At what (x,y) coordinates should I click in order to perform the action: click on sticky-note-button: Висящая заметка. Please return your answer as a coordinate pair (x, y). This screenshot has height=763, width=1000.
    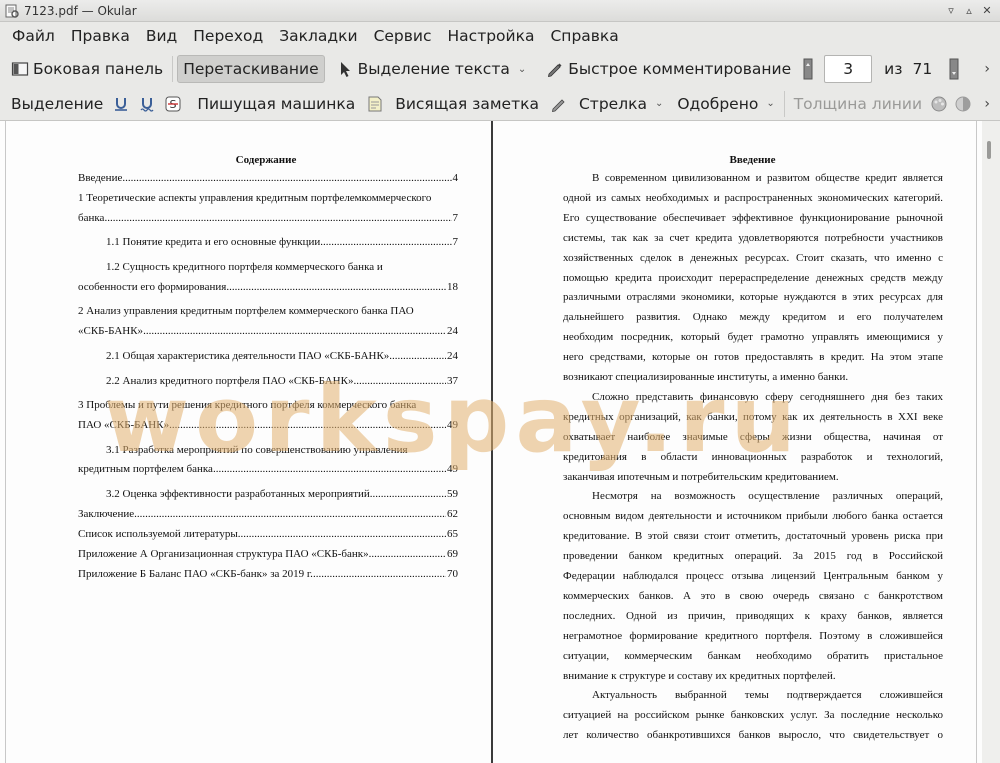
    Looking at the image, I should click on (467, 104).